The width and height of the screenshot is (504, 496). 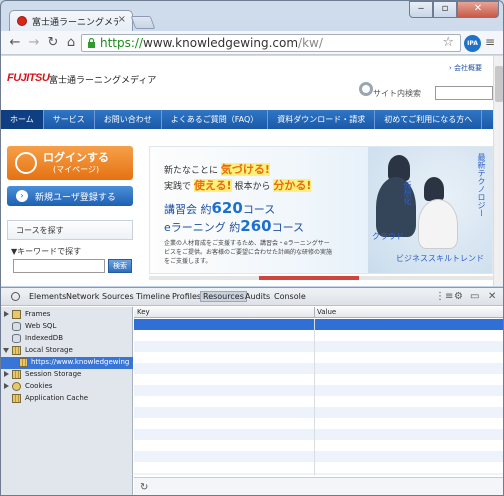 I want to click on nav-first-time: 初めてご利用になる方へ, so click(x=429, y=119).